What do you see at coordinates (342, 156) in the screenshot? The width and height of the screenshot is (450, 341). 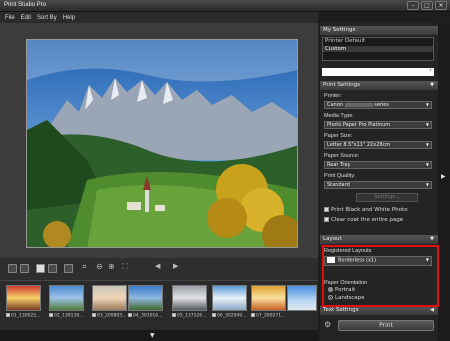 I see `paper-source-label: Paper Source:` at bounding box center [342, 156].